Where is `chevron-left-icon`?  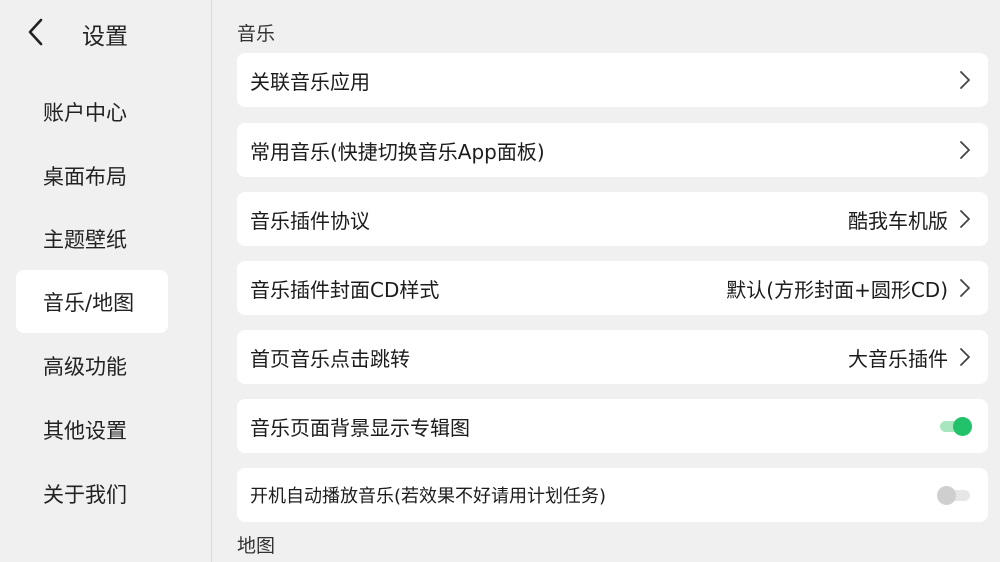
chevron-left-icon is located at coordinates (35, 32).